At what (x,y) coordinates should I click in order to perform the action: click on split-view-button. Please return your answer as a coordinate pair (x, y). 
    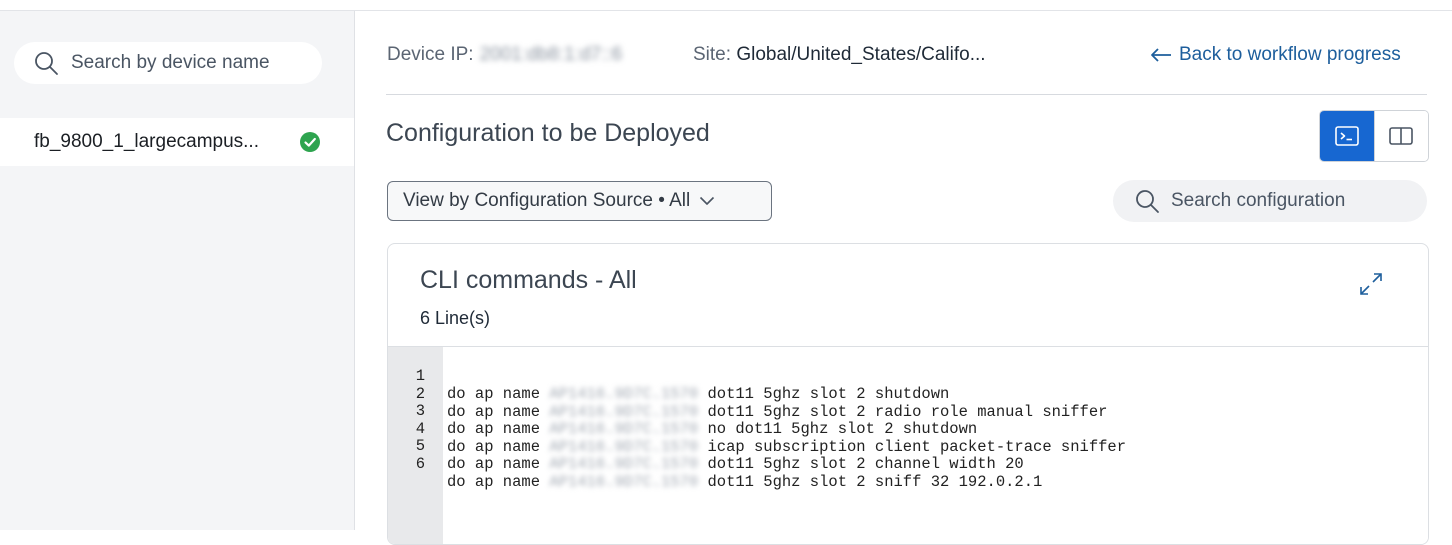
    Looking at the image, I should click on (1400, 136).